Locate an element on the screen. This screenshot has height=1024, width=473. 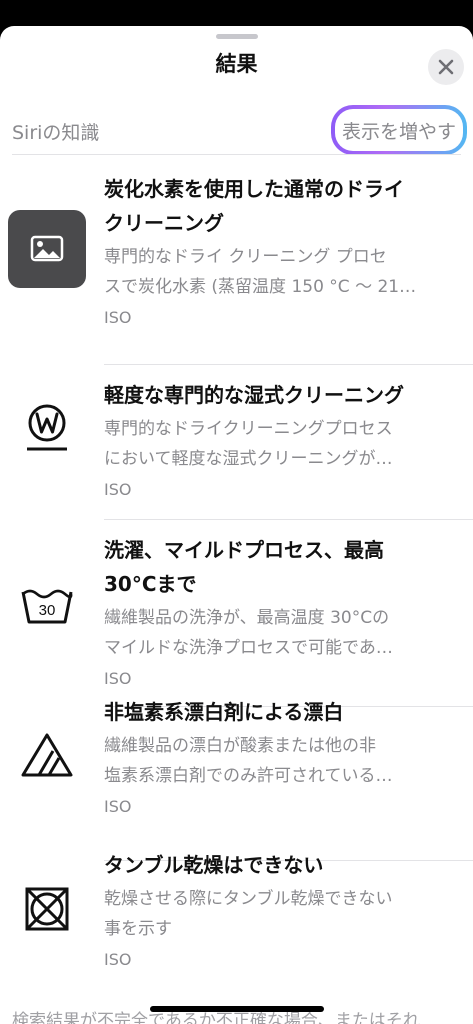
result-description: 乾燥させる際にタンブル乾燥できない is located at coordinates (248, 899).